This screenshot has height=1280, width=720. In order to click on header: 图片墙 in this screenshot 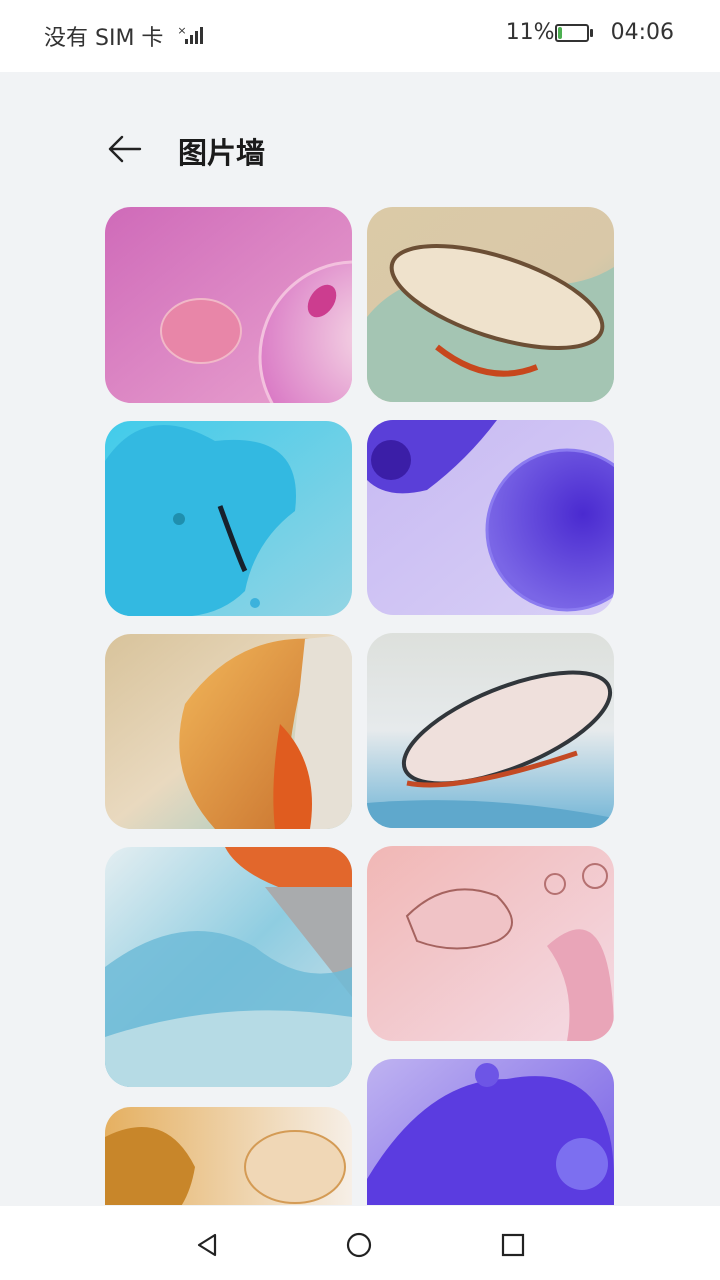, I will do `click(360, 138)`.